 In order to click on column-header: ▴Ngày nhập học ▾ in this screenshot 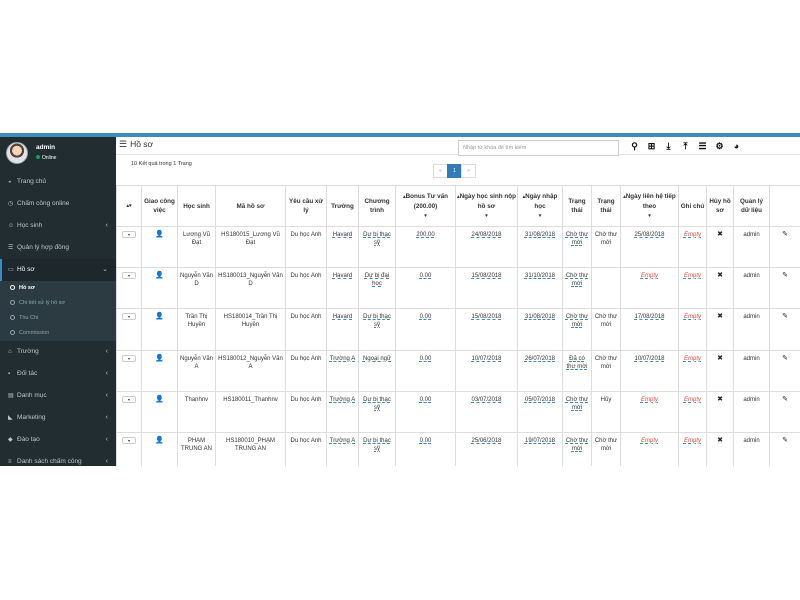, I will do `click(540, 206)`.